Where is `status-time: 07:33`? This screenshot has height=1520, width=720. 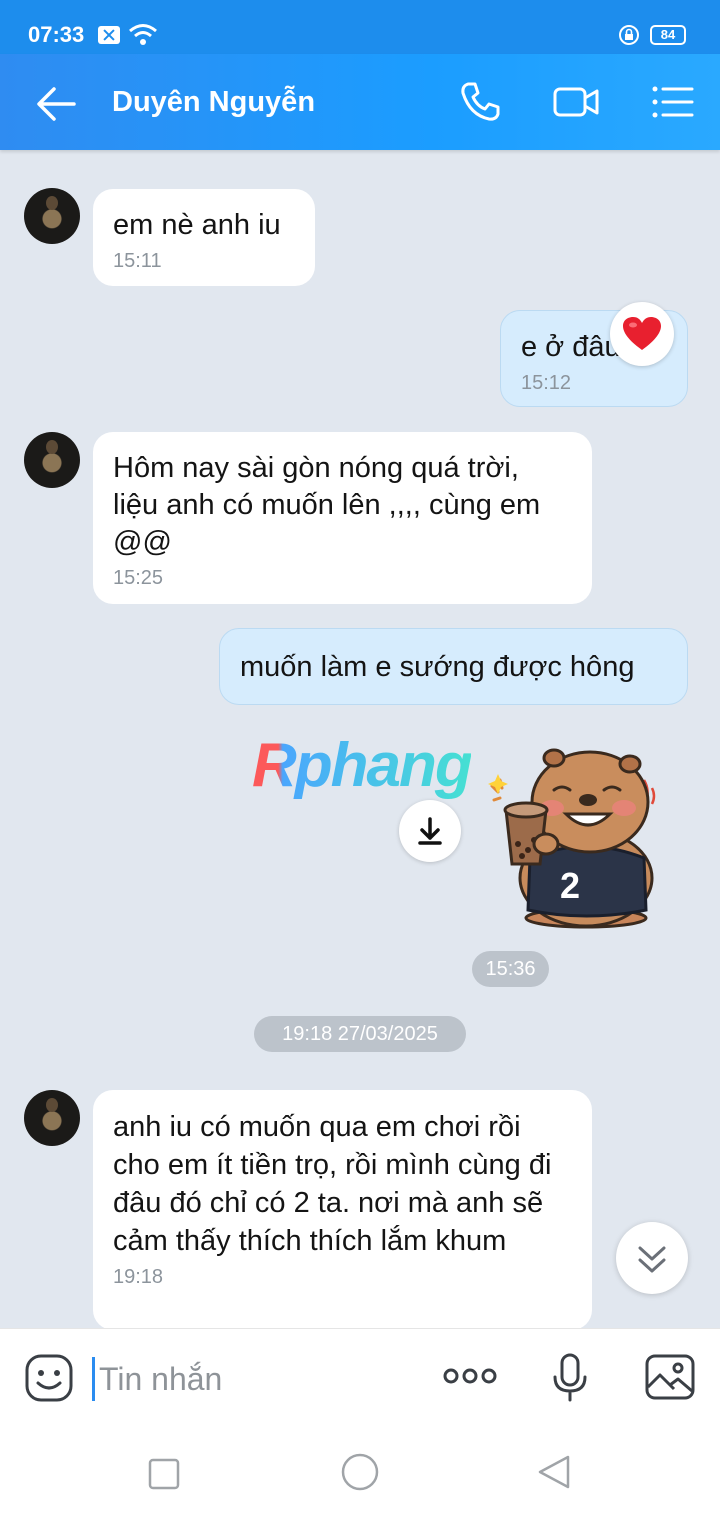 status-time: 07:33 is located at coordinates (56, 34).